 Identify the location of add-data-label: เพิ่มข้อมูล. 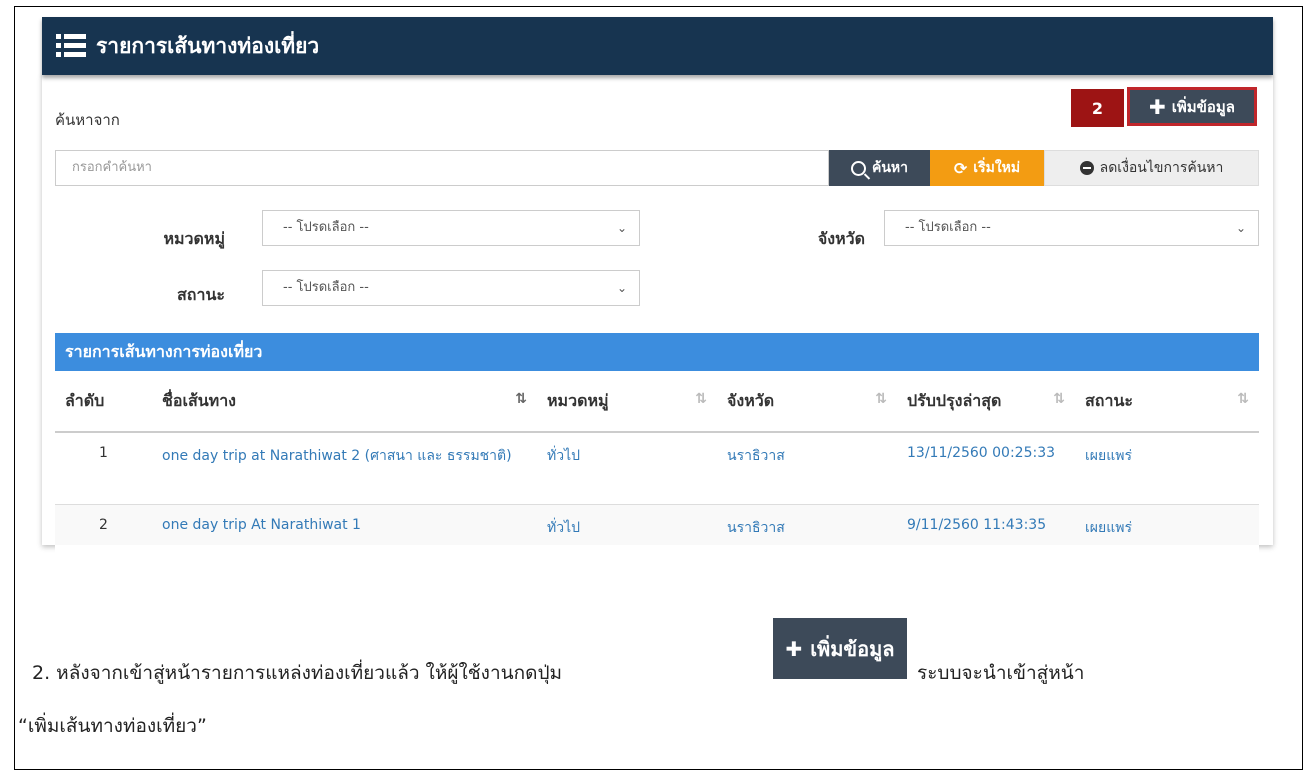
(1203, 106).